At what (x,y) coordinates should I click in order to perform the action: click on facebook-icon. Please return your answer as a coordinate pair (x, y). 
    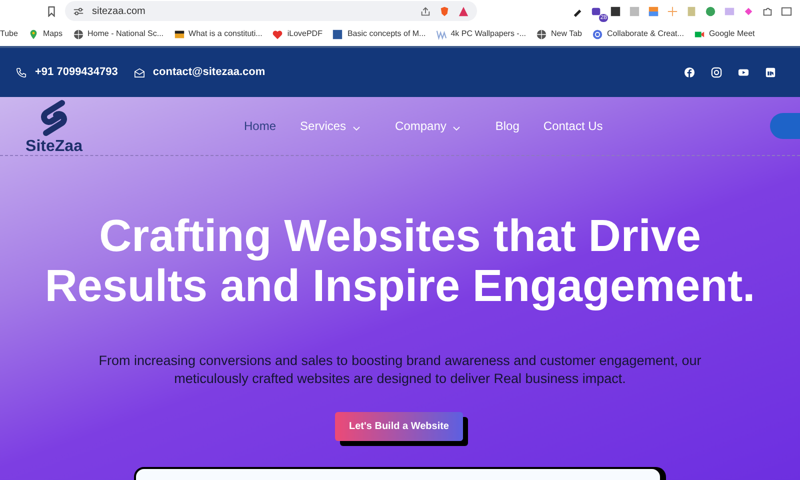
    Looking at the image, I should click on (689, 72).